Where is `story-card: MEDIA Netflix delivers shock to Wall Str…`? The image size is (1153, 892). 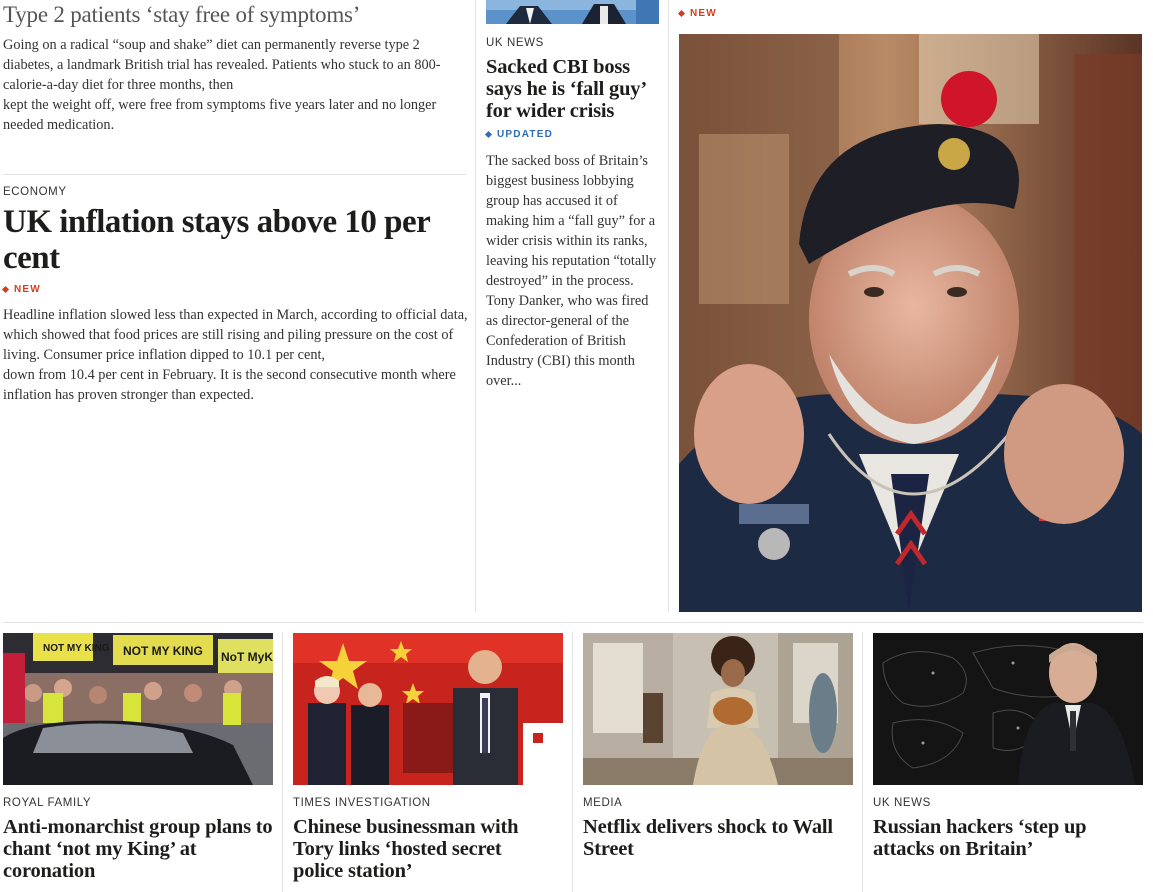 story-card: MEDIA Netflix delivers shock to Wall Str… is located at coordinates (719, 762).